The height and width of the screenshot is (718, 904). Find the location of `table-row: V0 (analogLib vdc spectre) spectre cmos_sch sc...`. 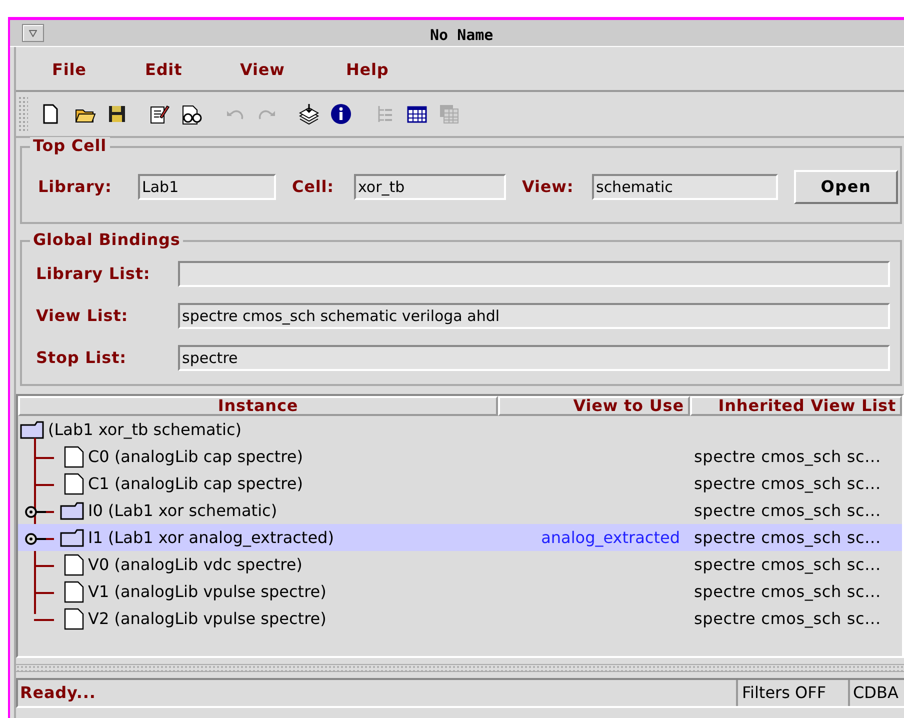

table-row: V0 (analogLib vdc spectre) spectre cmos_sch sc... is located at coordinates (460, 564).